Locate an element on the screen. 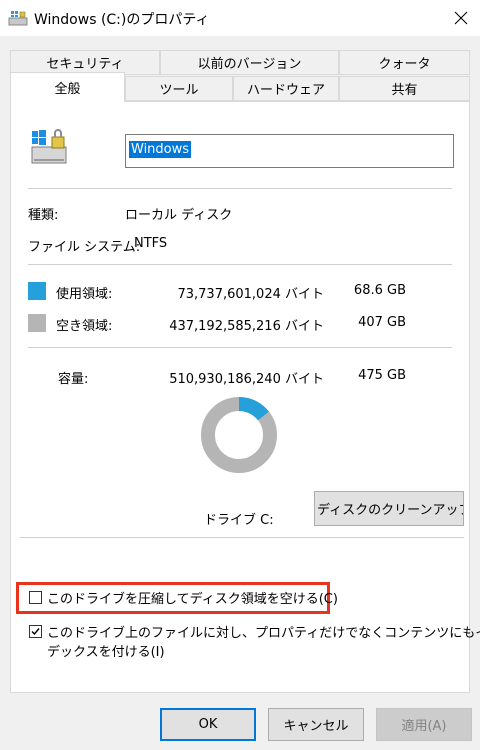  tab-tools: ツール is located at coordinates (179, 88).